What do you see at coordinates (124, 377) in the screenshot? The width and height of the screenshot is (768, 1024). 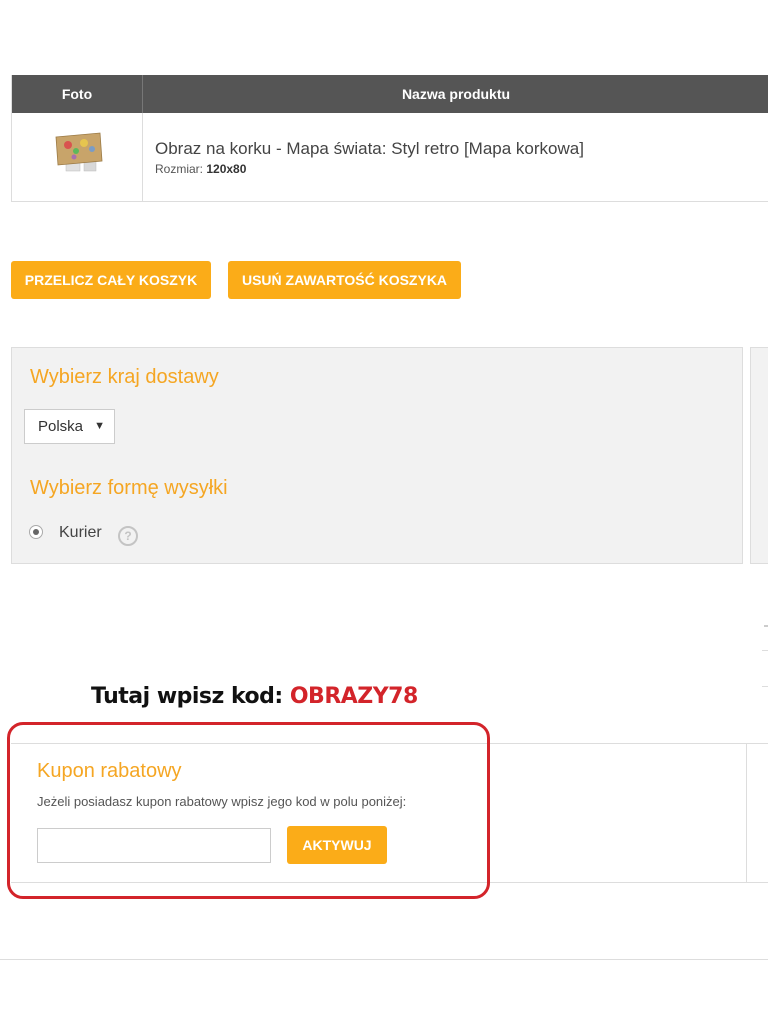 I see `country-heading: Wybierz kraj dostawy` at bounding box center [124, 377].